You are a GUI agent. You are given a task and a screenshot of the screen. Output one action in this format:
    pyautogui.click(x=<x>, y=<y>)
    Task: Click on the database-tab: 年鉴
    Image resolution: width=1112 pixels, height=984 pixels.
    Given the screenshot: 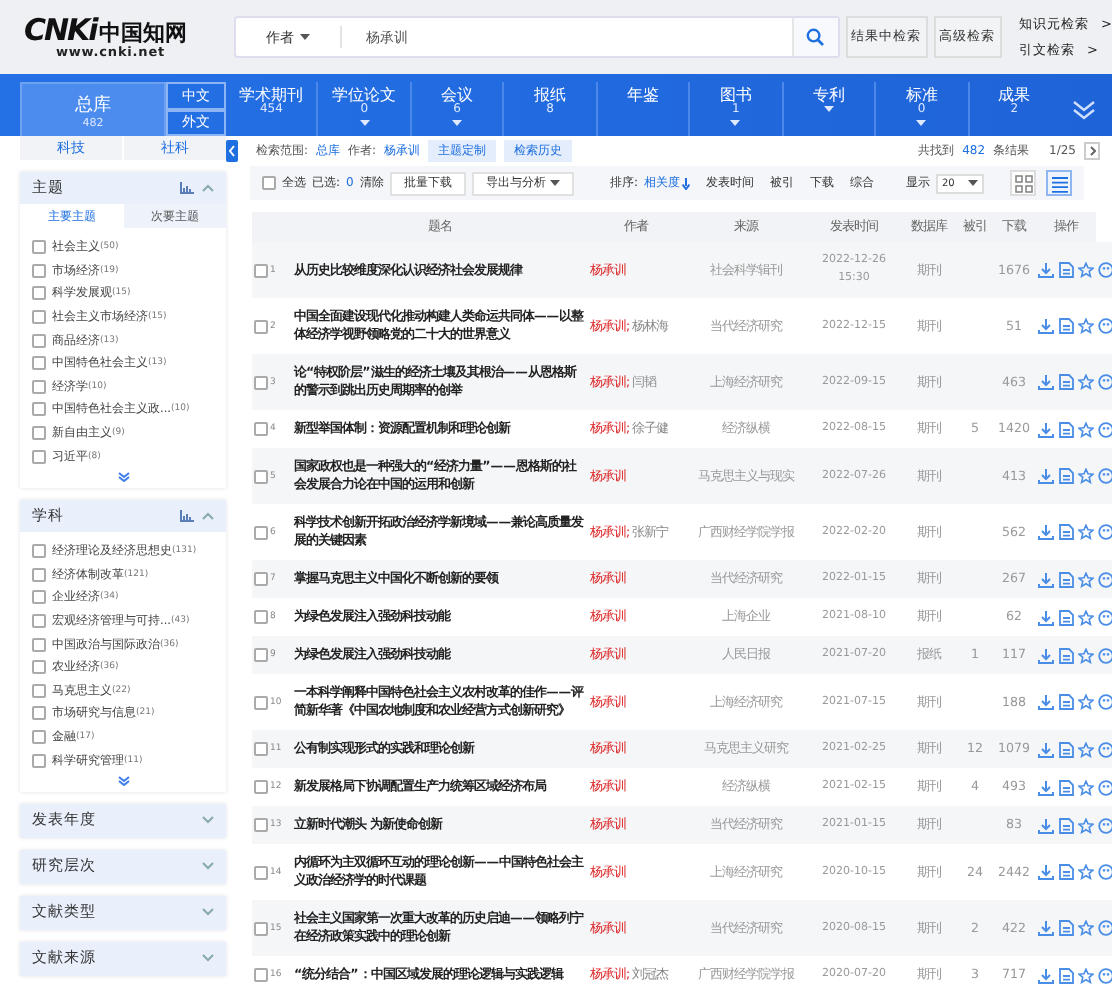 What is the action you would take?
    pyautogui.click(x=644, y=109)
    